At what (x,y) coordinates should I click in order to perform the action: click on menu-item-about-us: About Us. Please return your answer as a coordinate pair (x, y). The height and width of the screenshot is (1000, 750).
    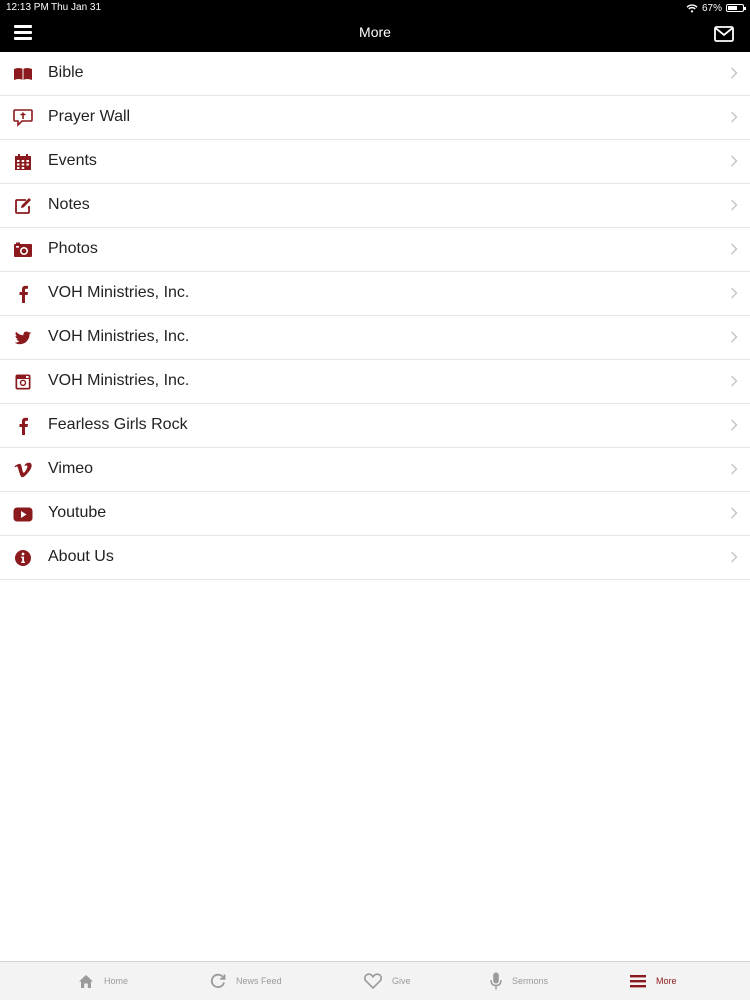
    Looking at the image, I should click on (375, 558).